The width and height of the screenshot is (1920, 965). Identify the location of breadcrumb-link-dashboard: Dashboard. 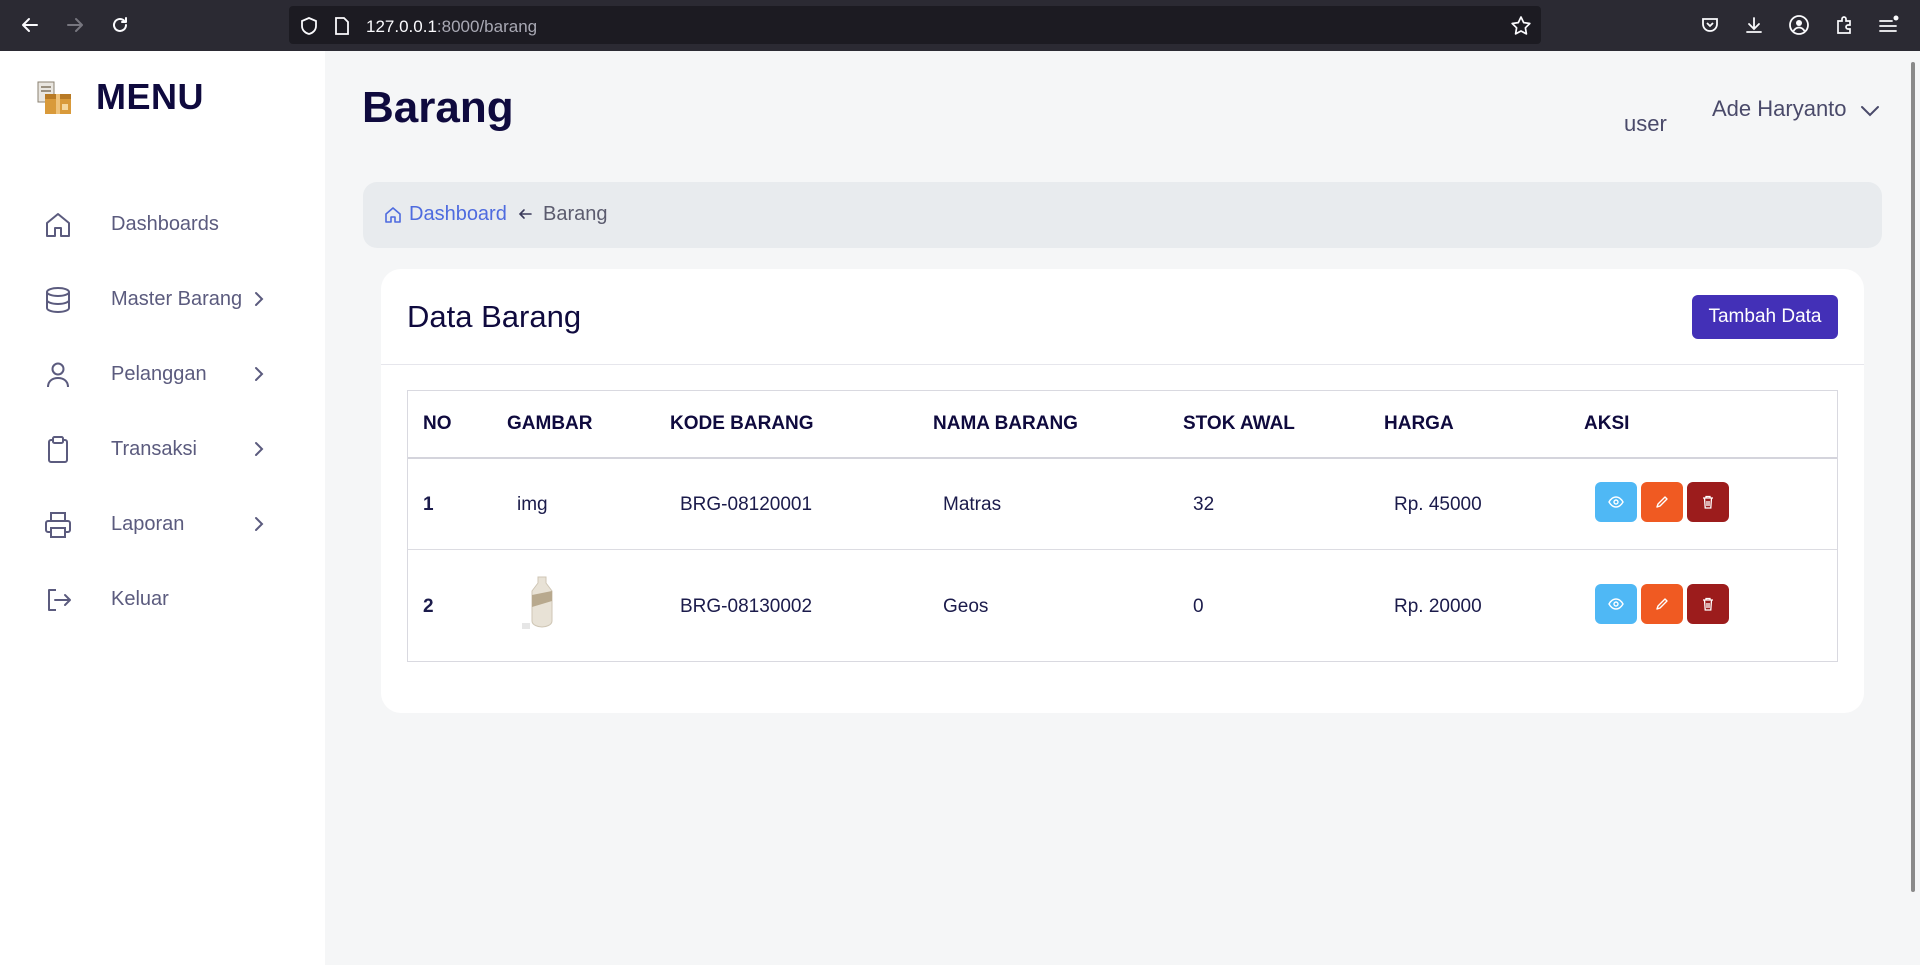
(458, 214).